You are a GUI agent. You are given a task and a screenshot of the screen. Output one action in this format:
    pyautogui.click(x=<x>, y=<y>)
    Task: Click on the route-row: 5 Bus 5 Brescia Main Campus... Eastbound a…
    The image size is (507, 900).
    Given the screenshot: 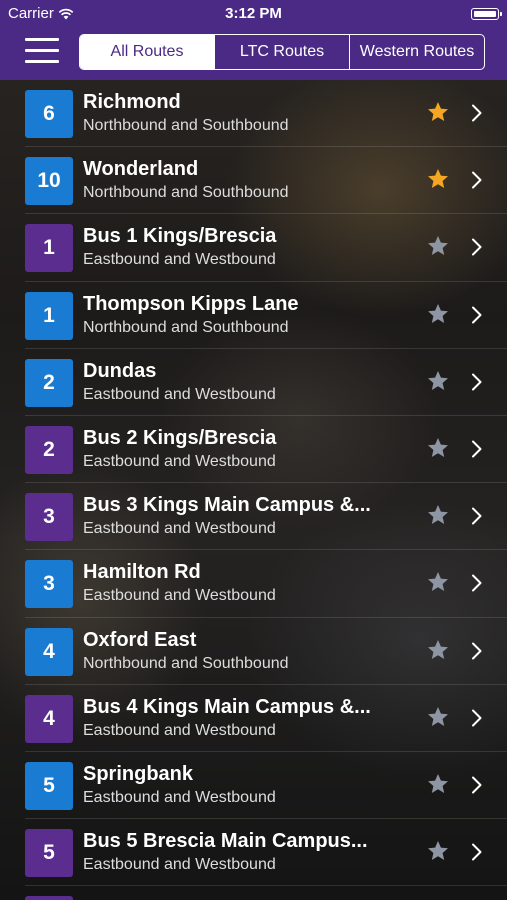 What is the action you would take?
    pyautogui.click(x=266, y=853)
    